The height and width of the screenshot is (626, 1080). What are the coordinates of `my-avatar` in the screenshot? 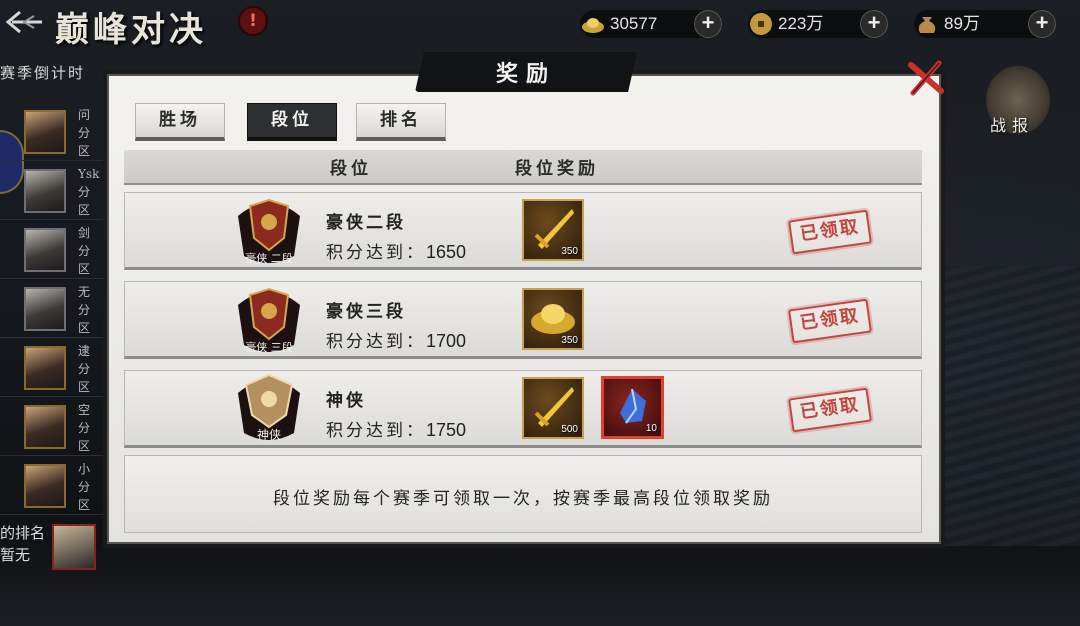 It's located at (74, 547).